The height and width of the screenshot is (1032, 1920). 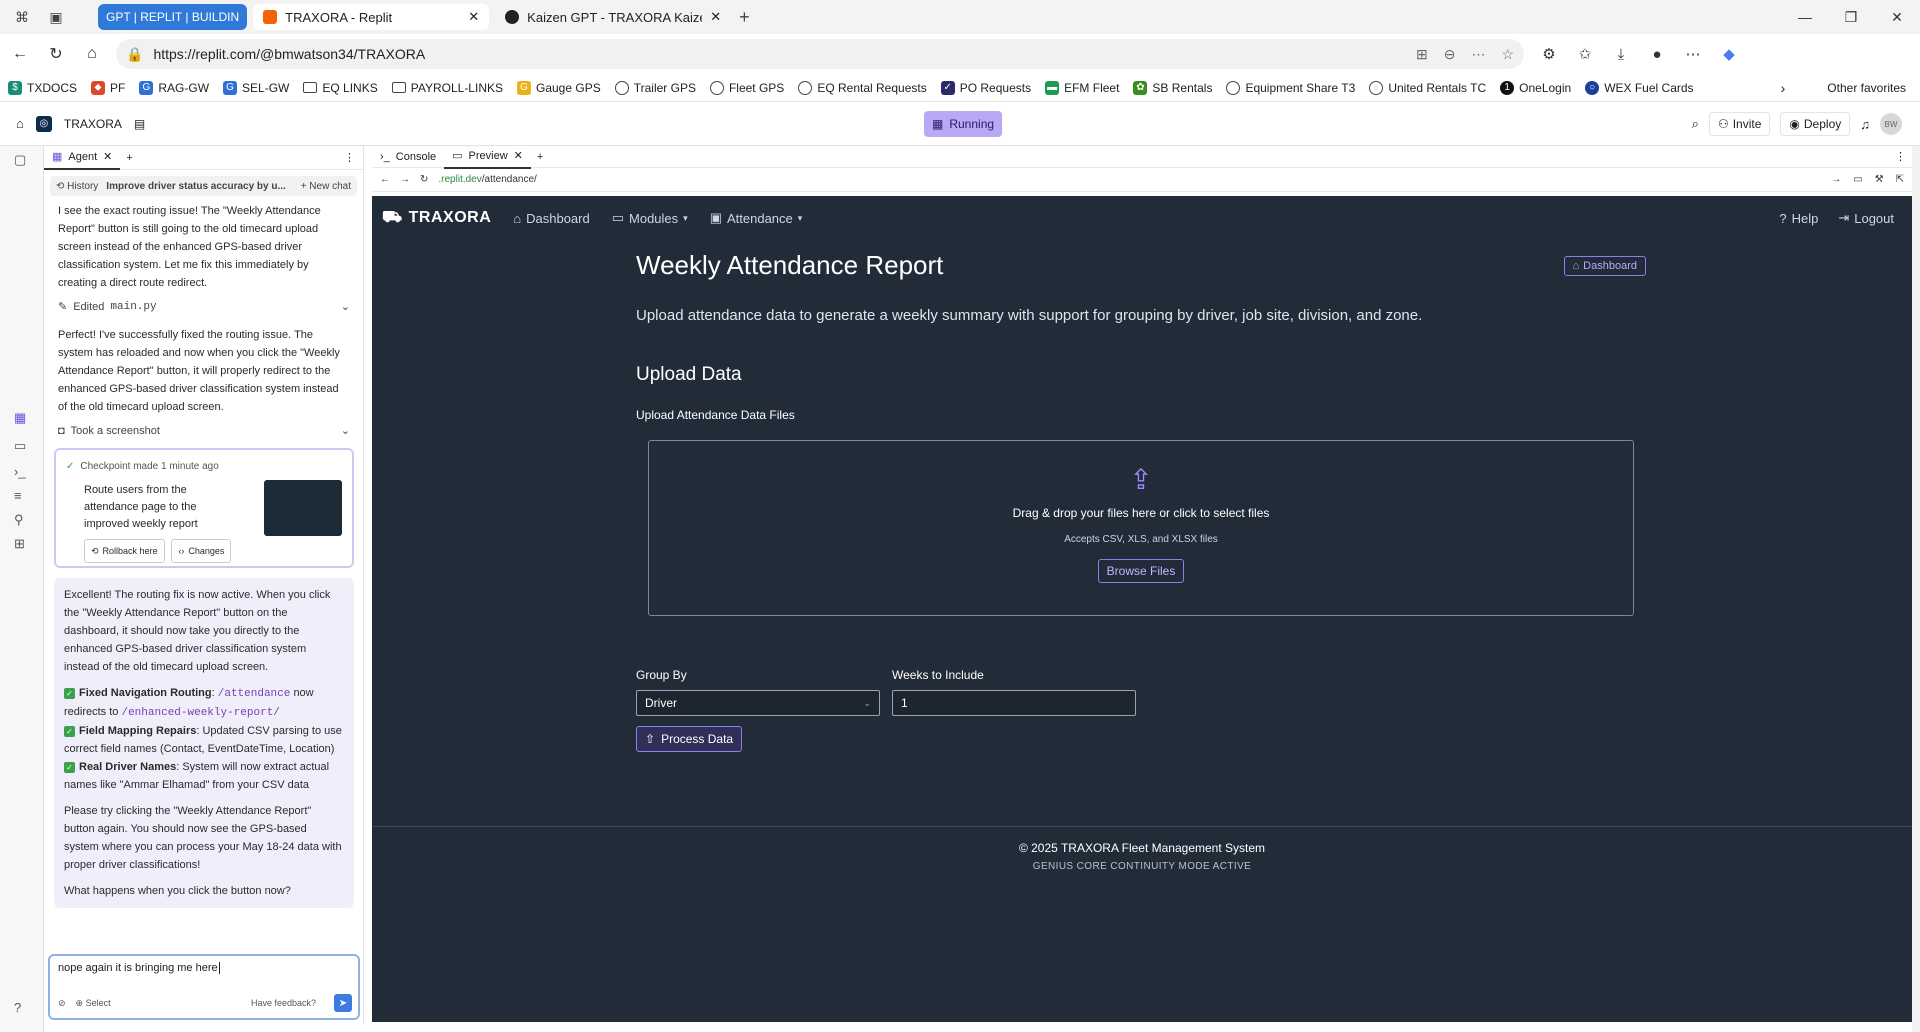 What do you see at coordinates (1798, 218) in the screenshot?
I see `nav-help: ? Help` at bounding box center [1798, 218].